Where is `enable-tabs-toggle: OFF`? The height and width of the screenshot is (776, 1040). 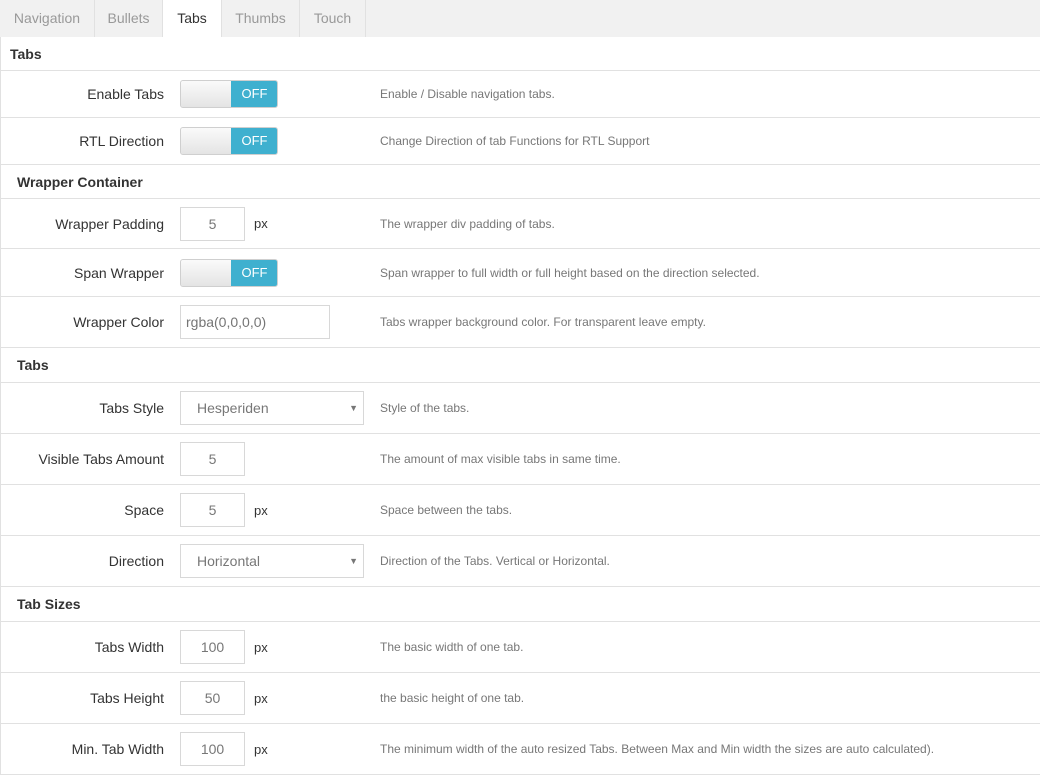 enable-tabs-toggle: OFF is located at coordinates (229, 94).